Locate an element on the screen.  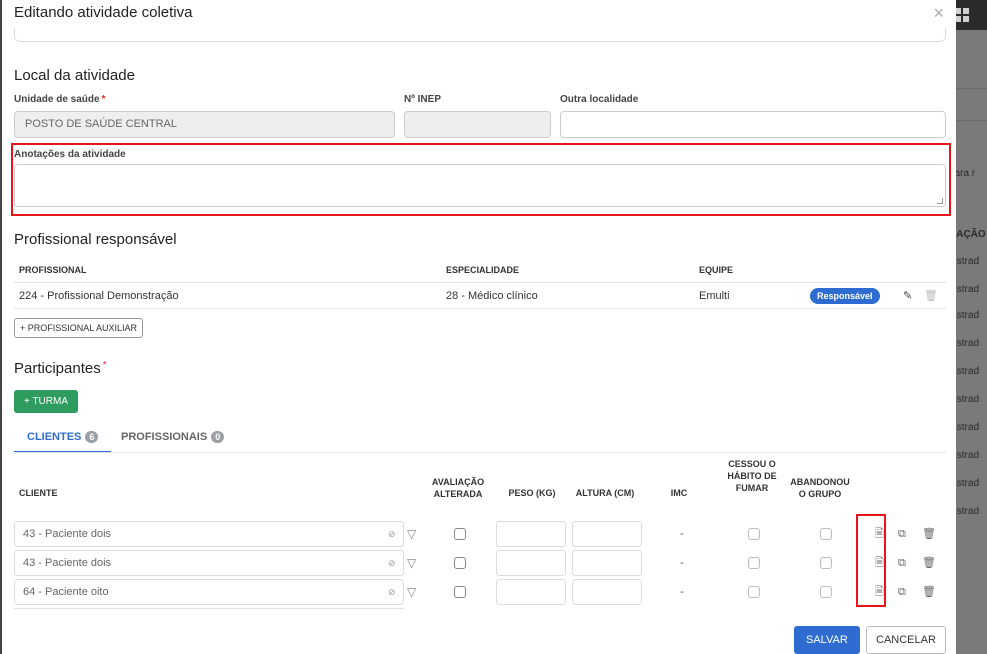
tab-profissionais-label: PROFISSIONAIS is located at coordinates (164, 437).